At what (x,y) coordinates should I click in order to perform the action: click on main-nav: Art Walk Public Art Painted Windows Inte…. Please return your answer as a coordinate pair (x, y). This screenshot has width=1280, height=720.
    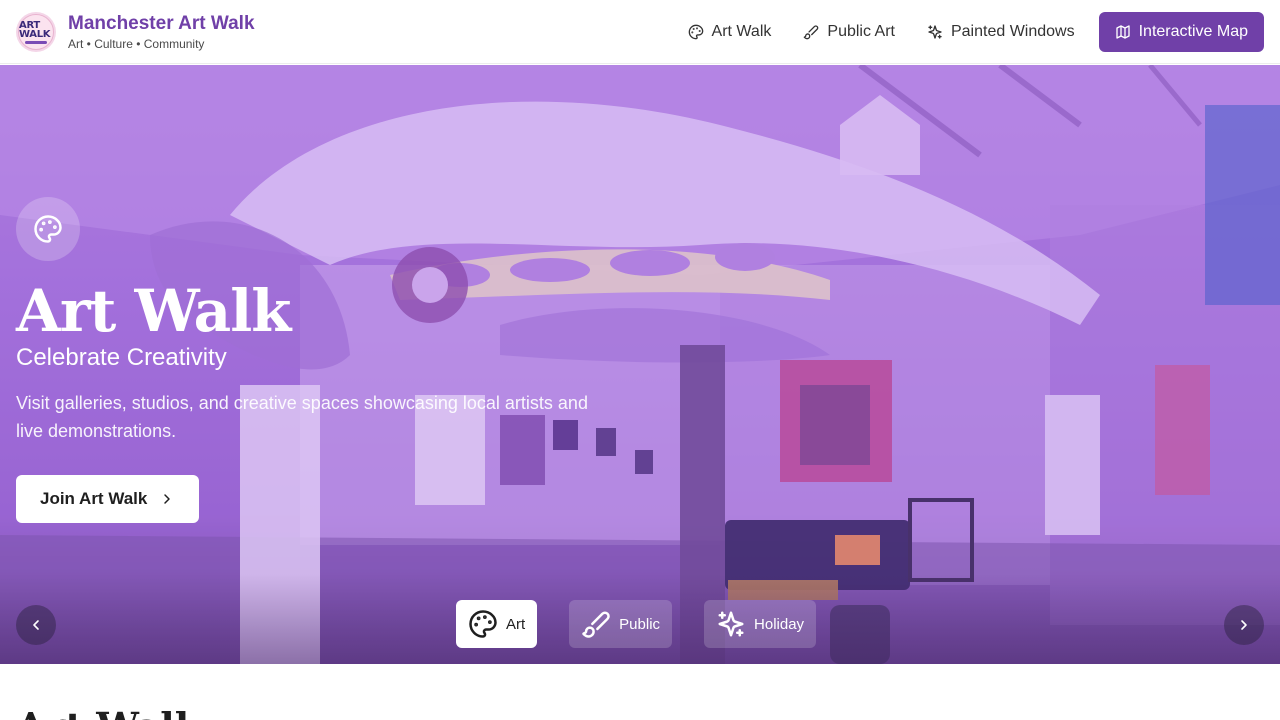
    Looking at the image, I should click on (966, 32).